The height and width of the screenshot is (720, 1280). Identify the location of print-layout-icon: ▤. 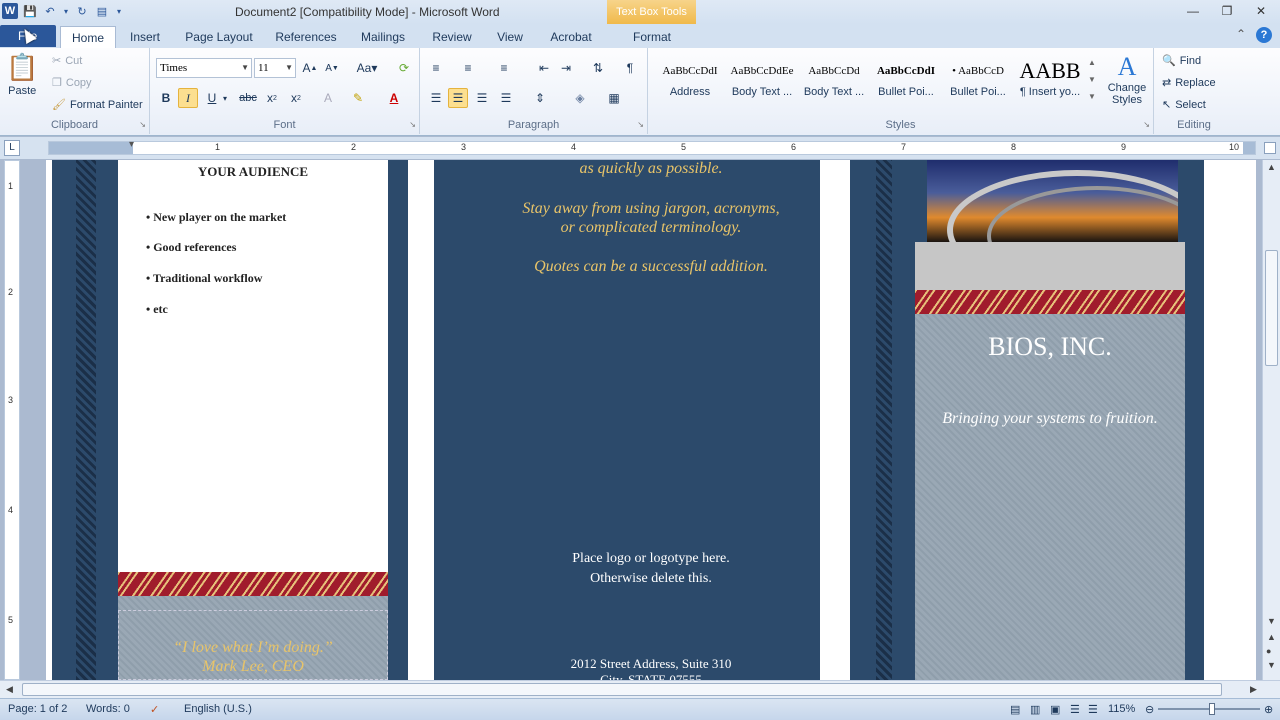
(1015, 709).